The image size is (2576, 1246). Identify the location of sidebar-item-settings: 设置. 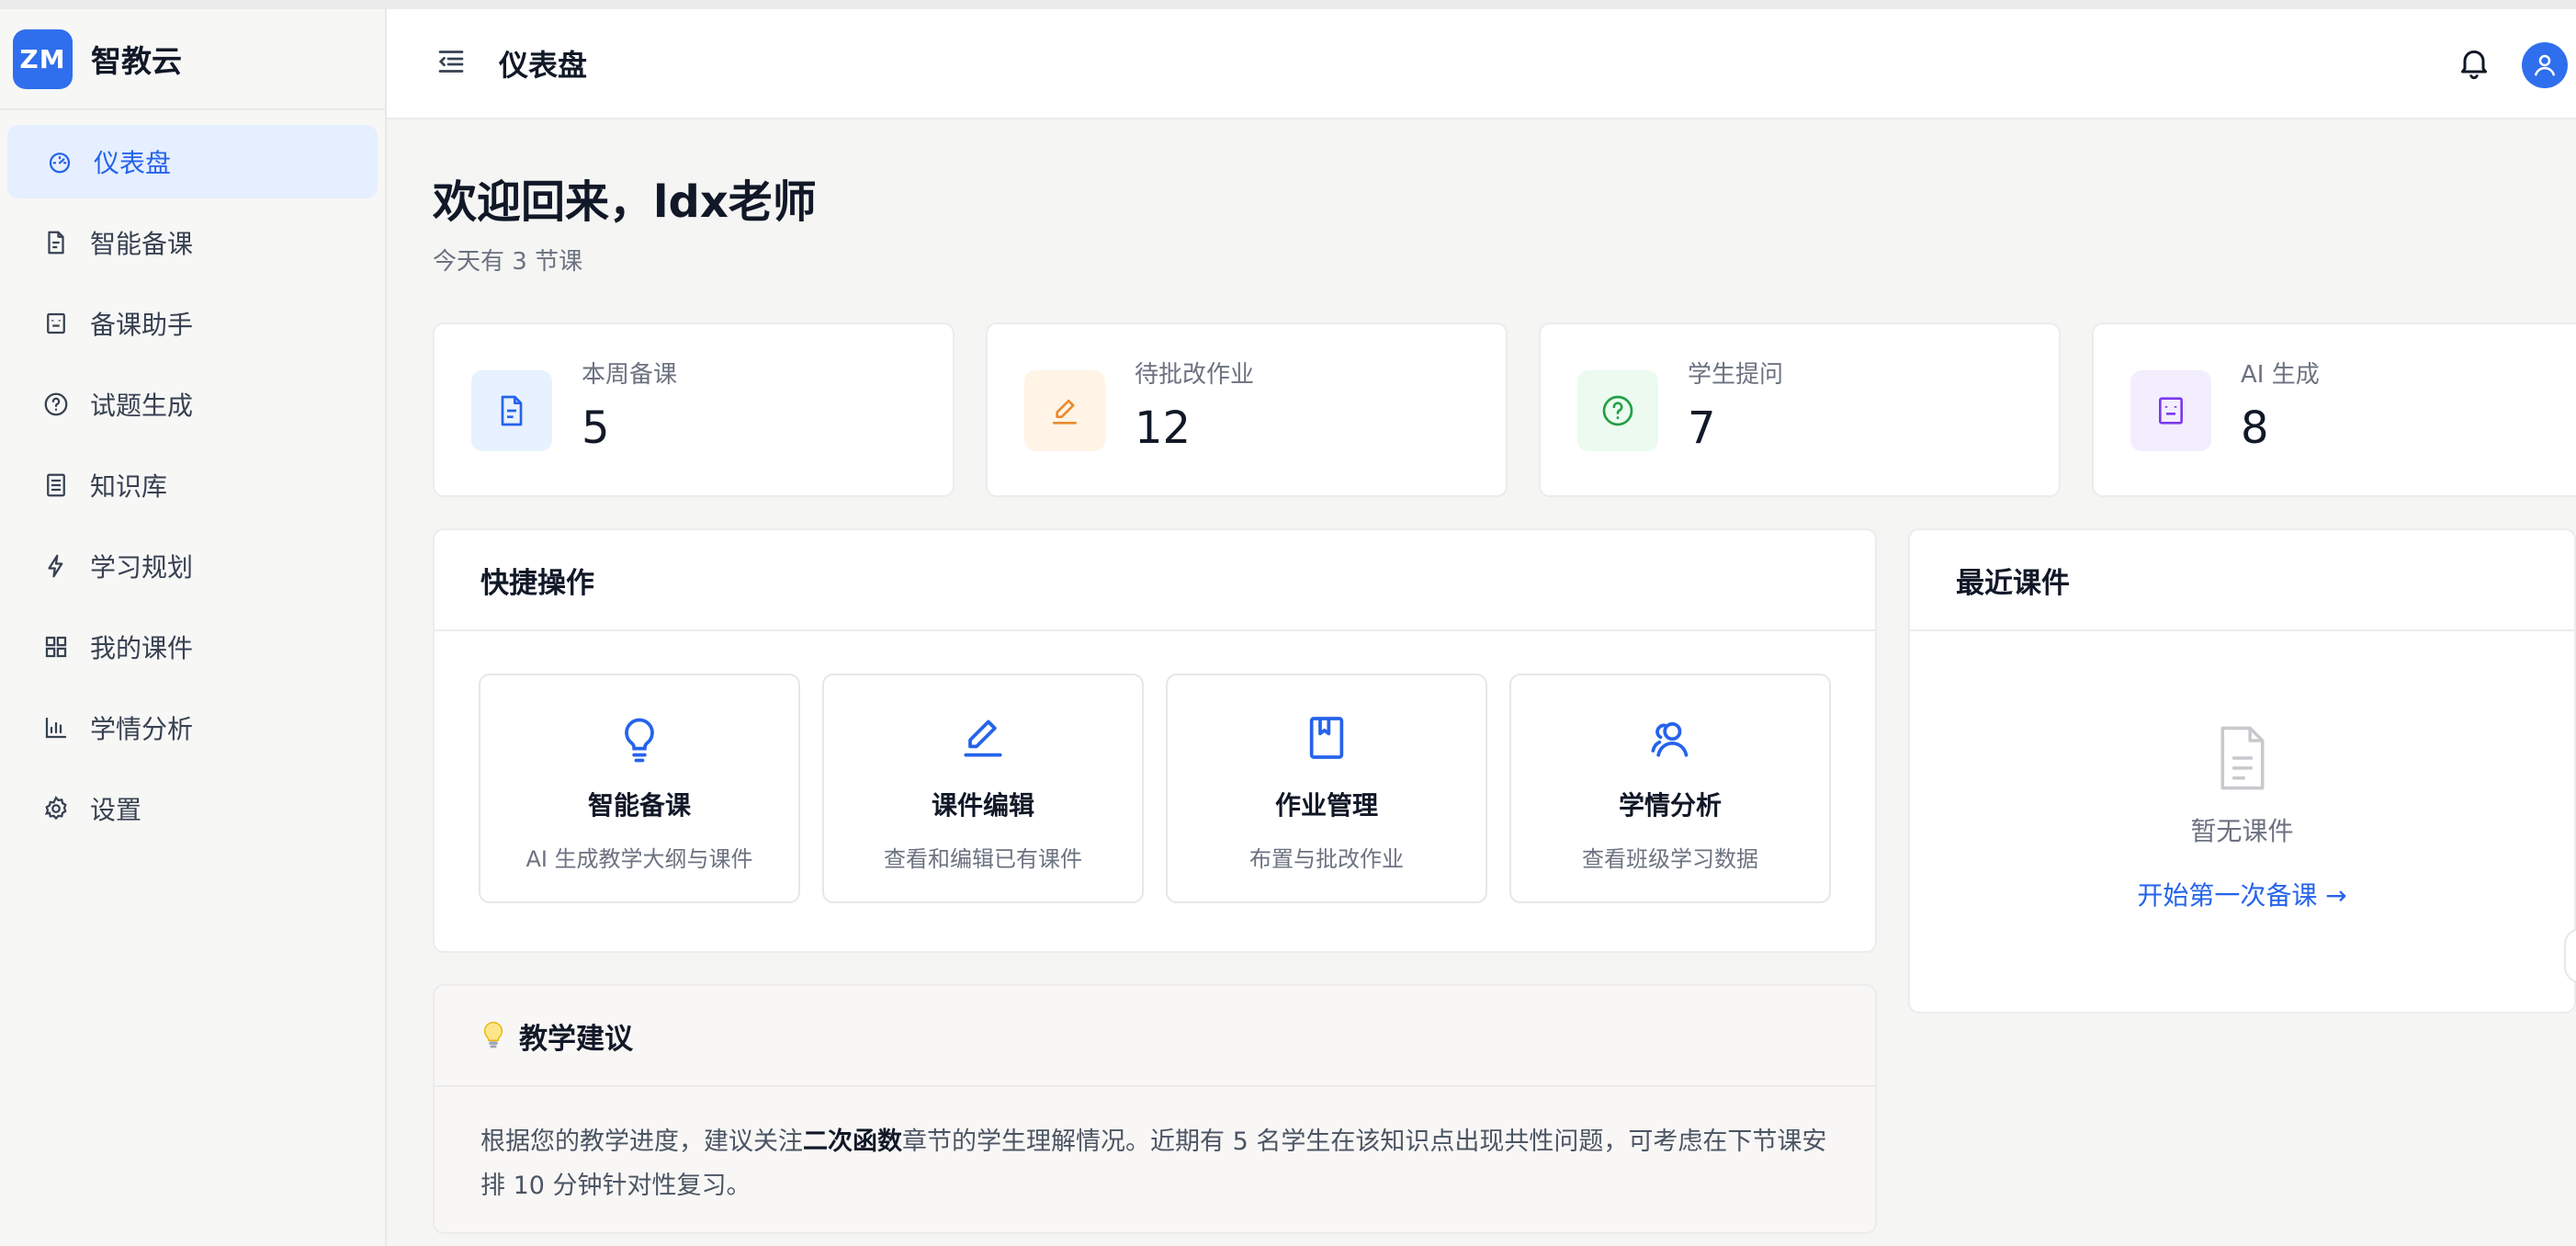
(192, 808).